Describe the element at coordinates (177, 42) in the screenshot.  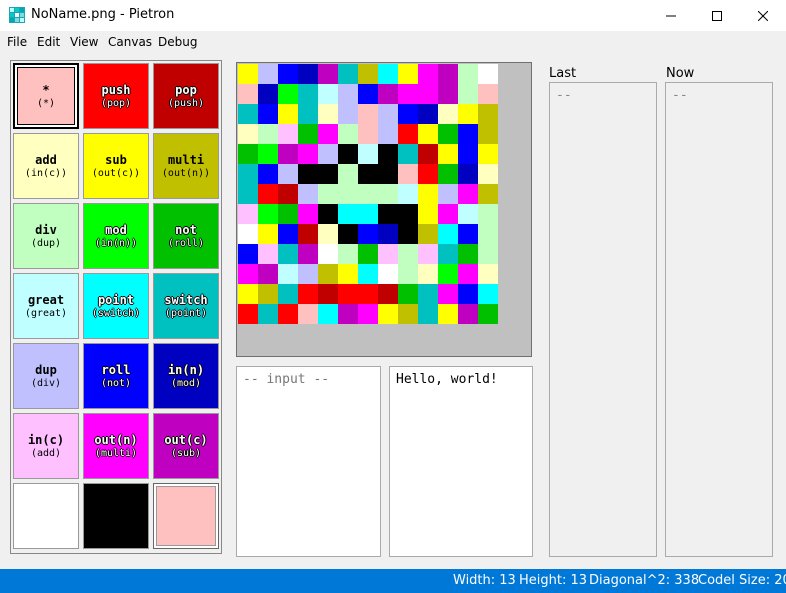
I see `menu-debug: Debug` at that location.